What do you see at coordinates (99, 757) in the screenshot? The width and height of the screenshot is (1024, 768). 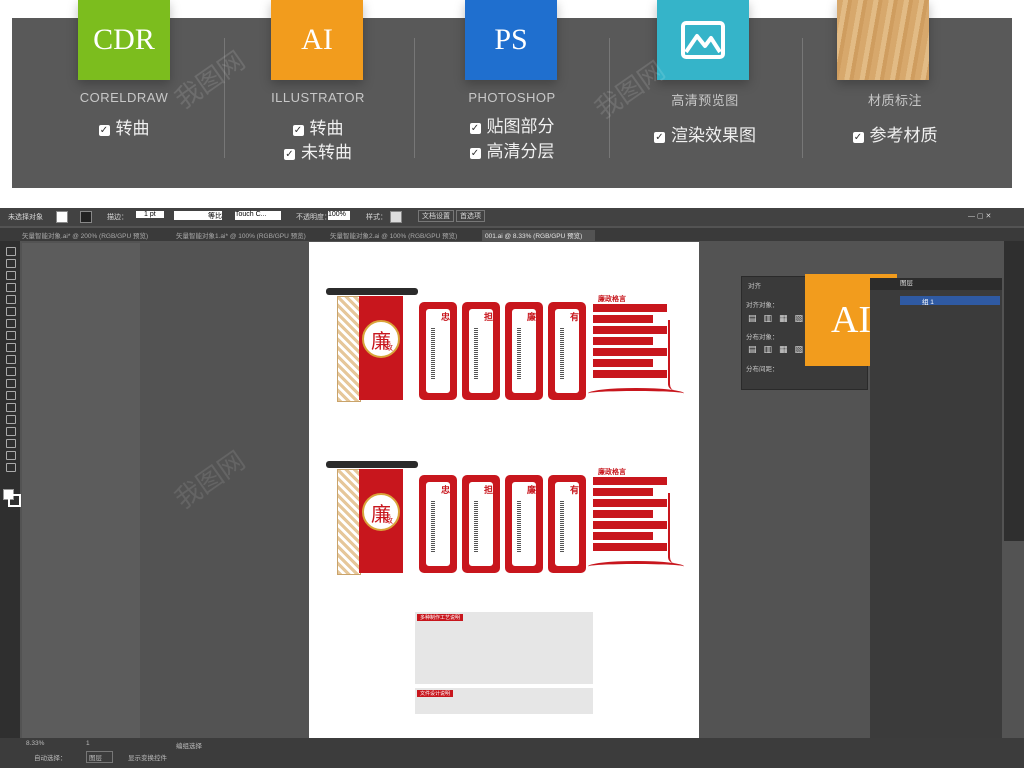 I see `auto-select-dropdown: 图层` at bounding box center [99, 757].